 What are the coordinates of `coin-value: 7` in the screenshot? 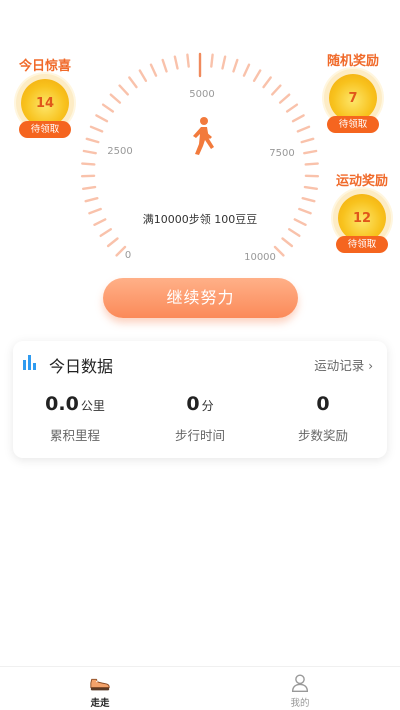 It's located at (353, 98).